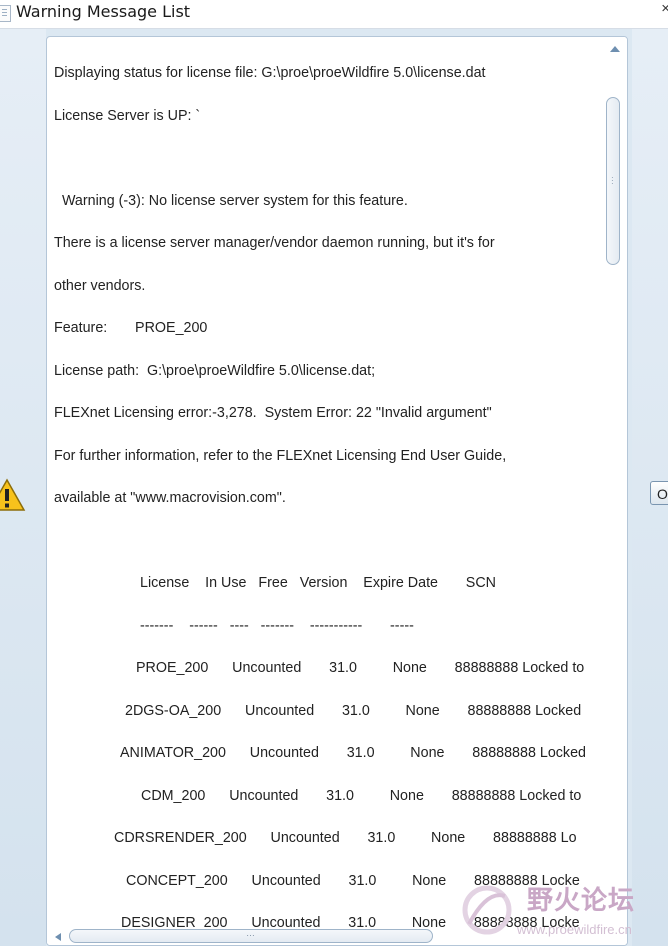 Image resolution: width=668 pixels, height=946 pixels. What do you see at coordinates (615, 491) in the screenshot?
I see `vertical-scrollbar: · · ·` at bounding box center [615, 491].